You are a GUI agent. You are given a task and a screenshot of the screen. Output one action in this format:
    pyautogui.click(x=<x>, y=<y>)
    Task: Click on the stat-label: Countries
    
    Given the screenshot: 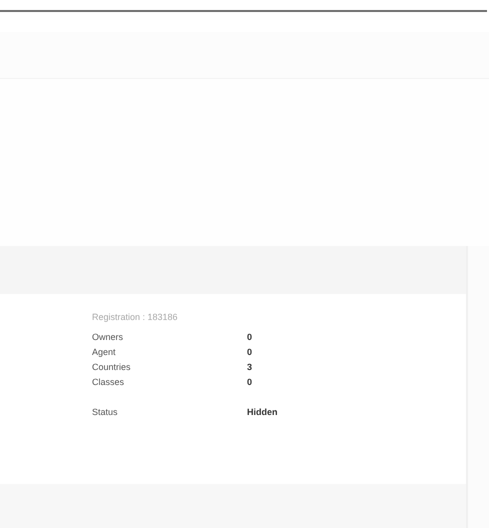 What is the action you would take?
    pyautogui.click(x=112, y=367)
    